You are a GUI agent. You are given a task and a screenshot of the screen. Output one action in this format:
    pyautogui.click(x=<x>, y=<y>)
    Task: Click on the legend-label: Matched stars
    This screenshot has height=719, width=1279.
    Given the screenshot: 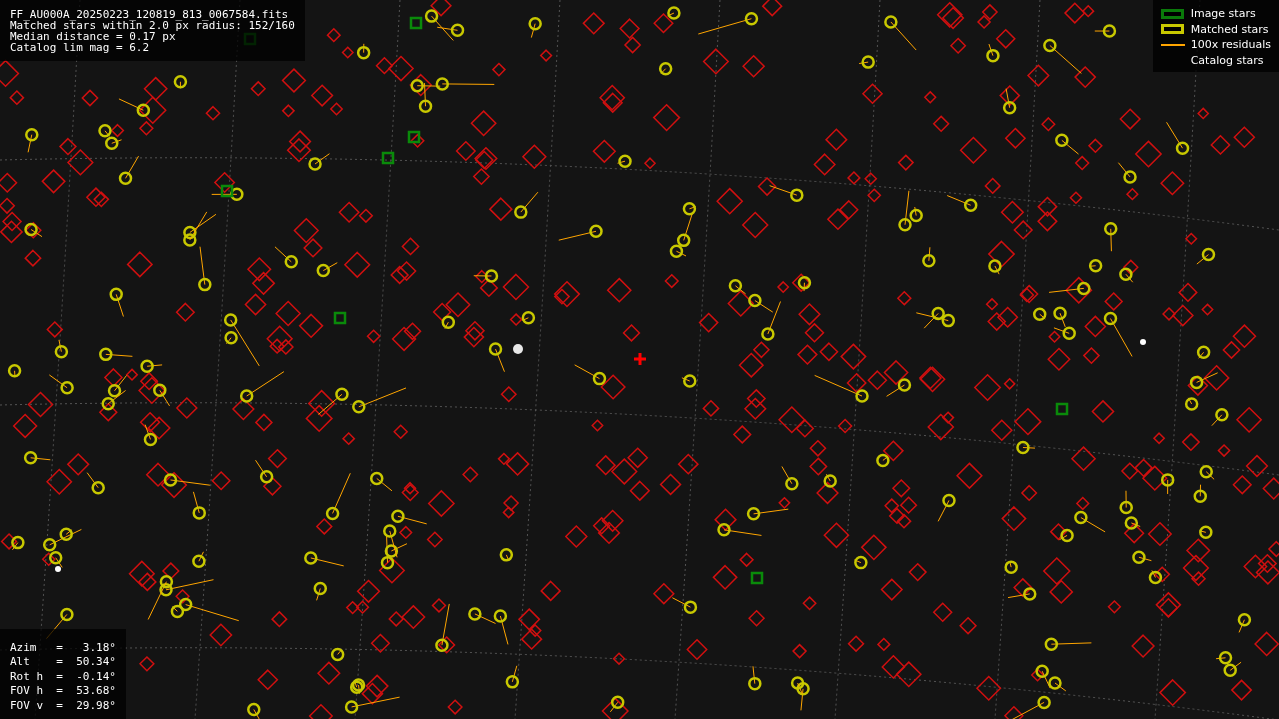 What is the action you would take?
    pyautogui.click(x=1229, y=29)
    